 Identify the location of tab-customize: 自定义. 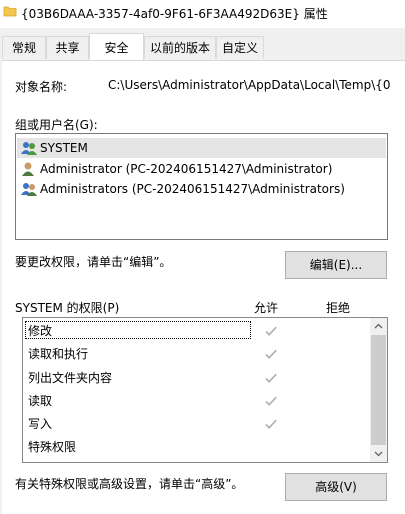
(240, 47).